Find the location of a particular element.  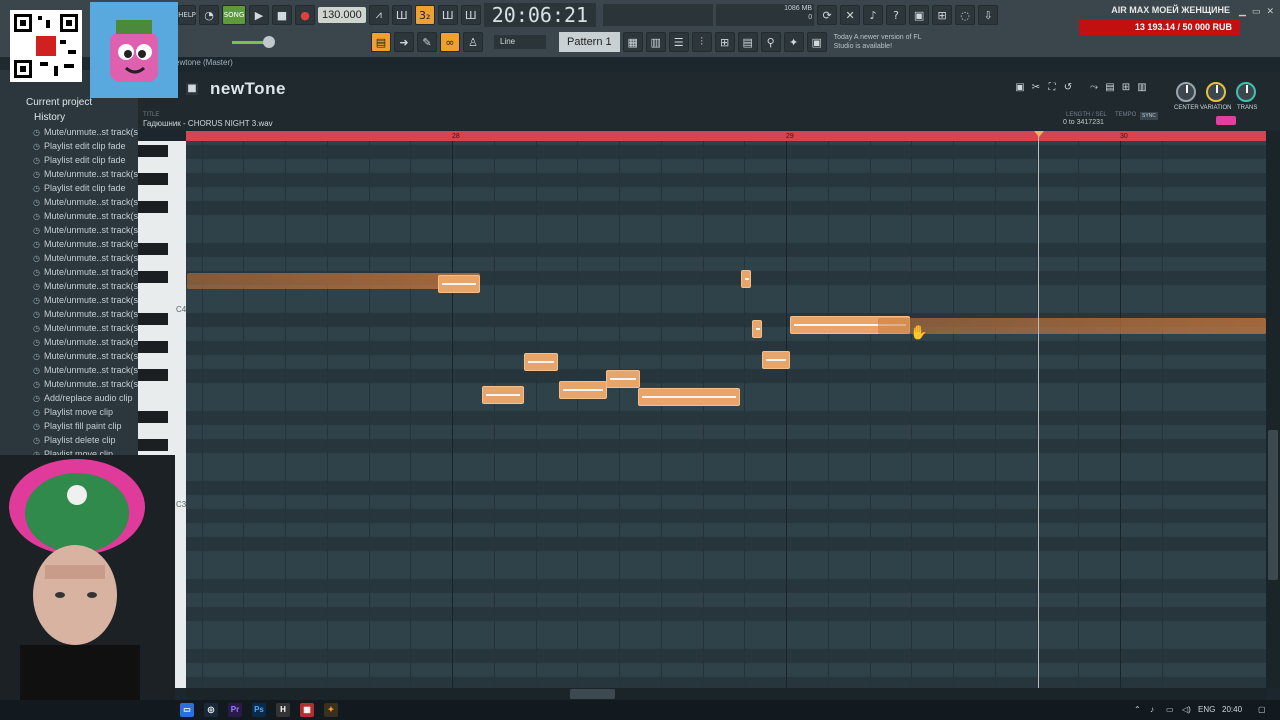

network-icon: ▭ is located at coordinates (1170, 709).